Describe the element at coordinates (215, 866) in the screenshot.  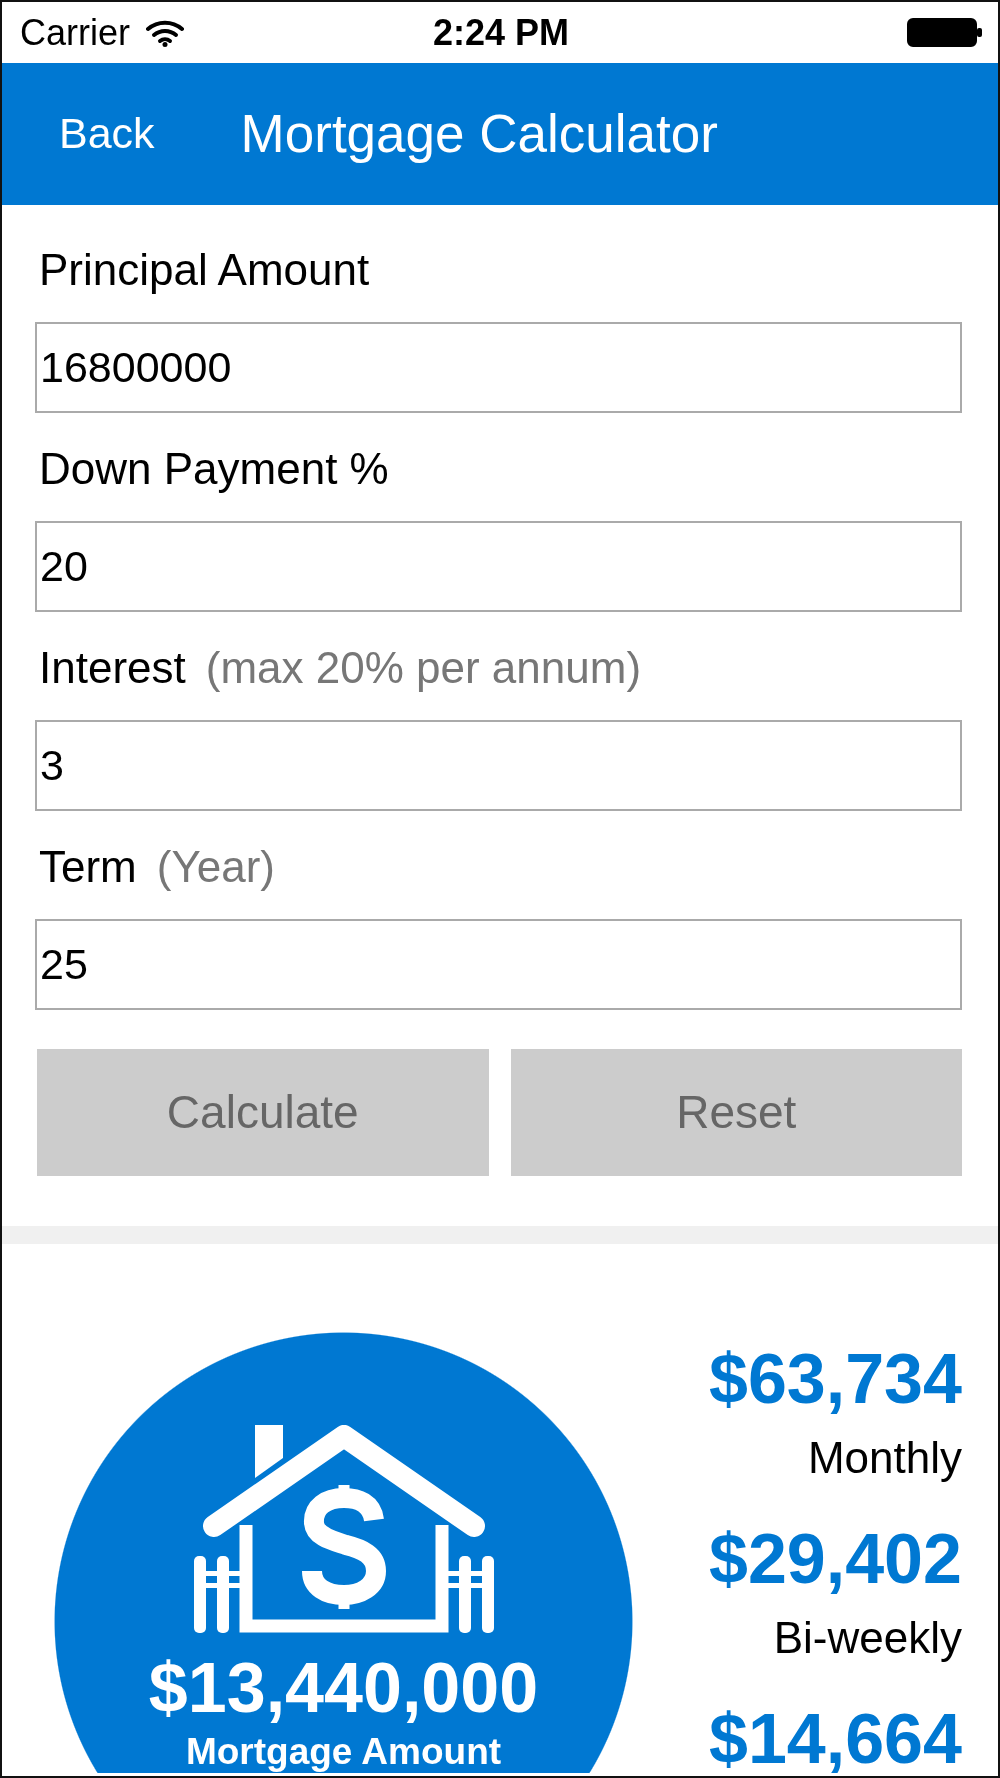
I see `field-note: (Year)` at that location.